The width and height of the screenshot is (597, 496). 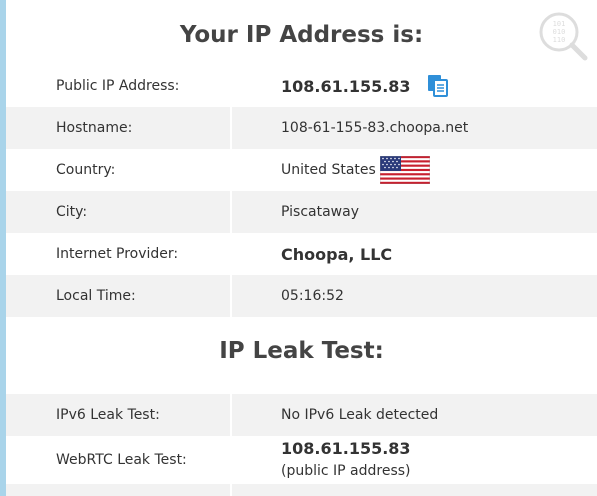 What do you see at coordinates (337, 254) in the screenshot?
I see `provider-value: Choopa, LLC` at bounding box center [337, 254].